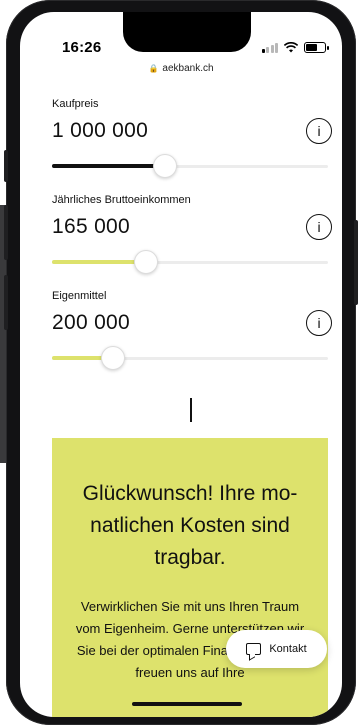  Describe the element at coordinates (6, 166) in the screenshot. I see `mute-switch` at that location.